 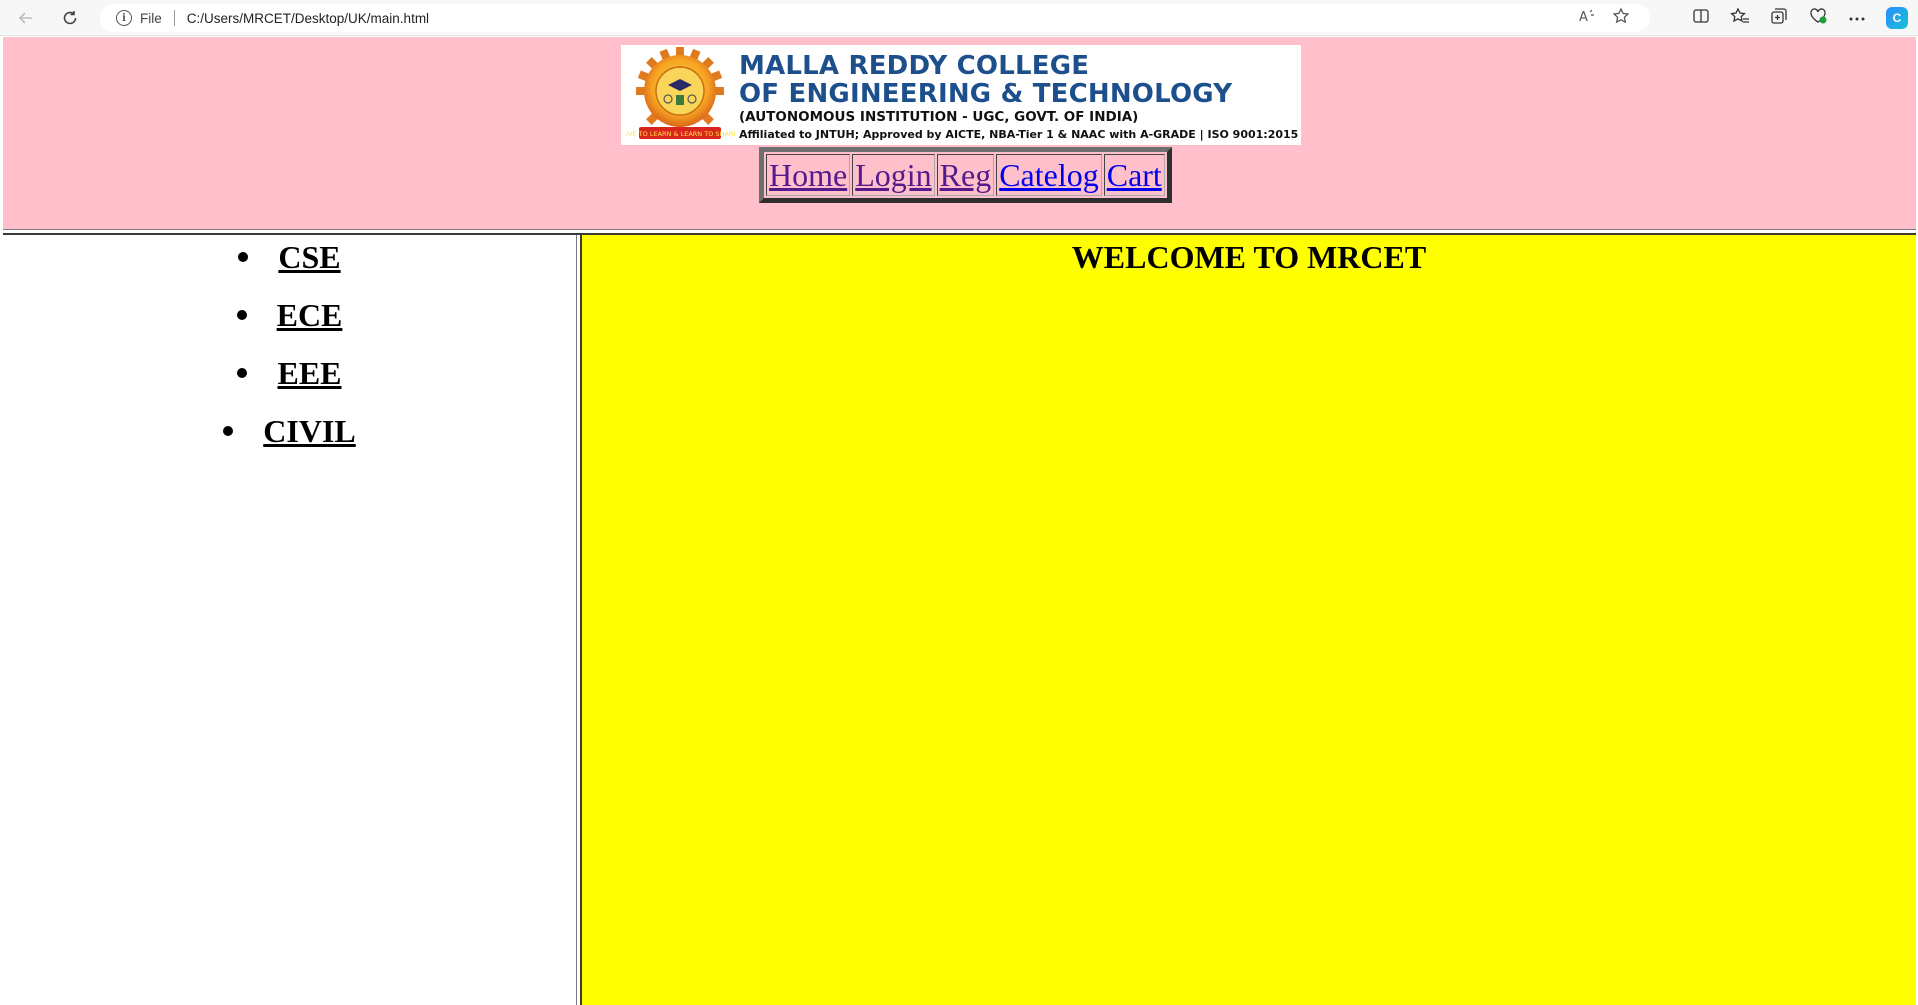 What do you see at coordinates (1249, 257) in the screenshot?
I see `welcome-heading: WELCOME TO MRCET` at bounding box center [1249, 257].